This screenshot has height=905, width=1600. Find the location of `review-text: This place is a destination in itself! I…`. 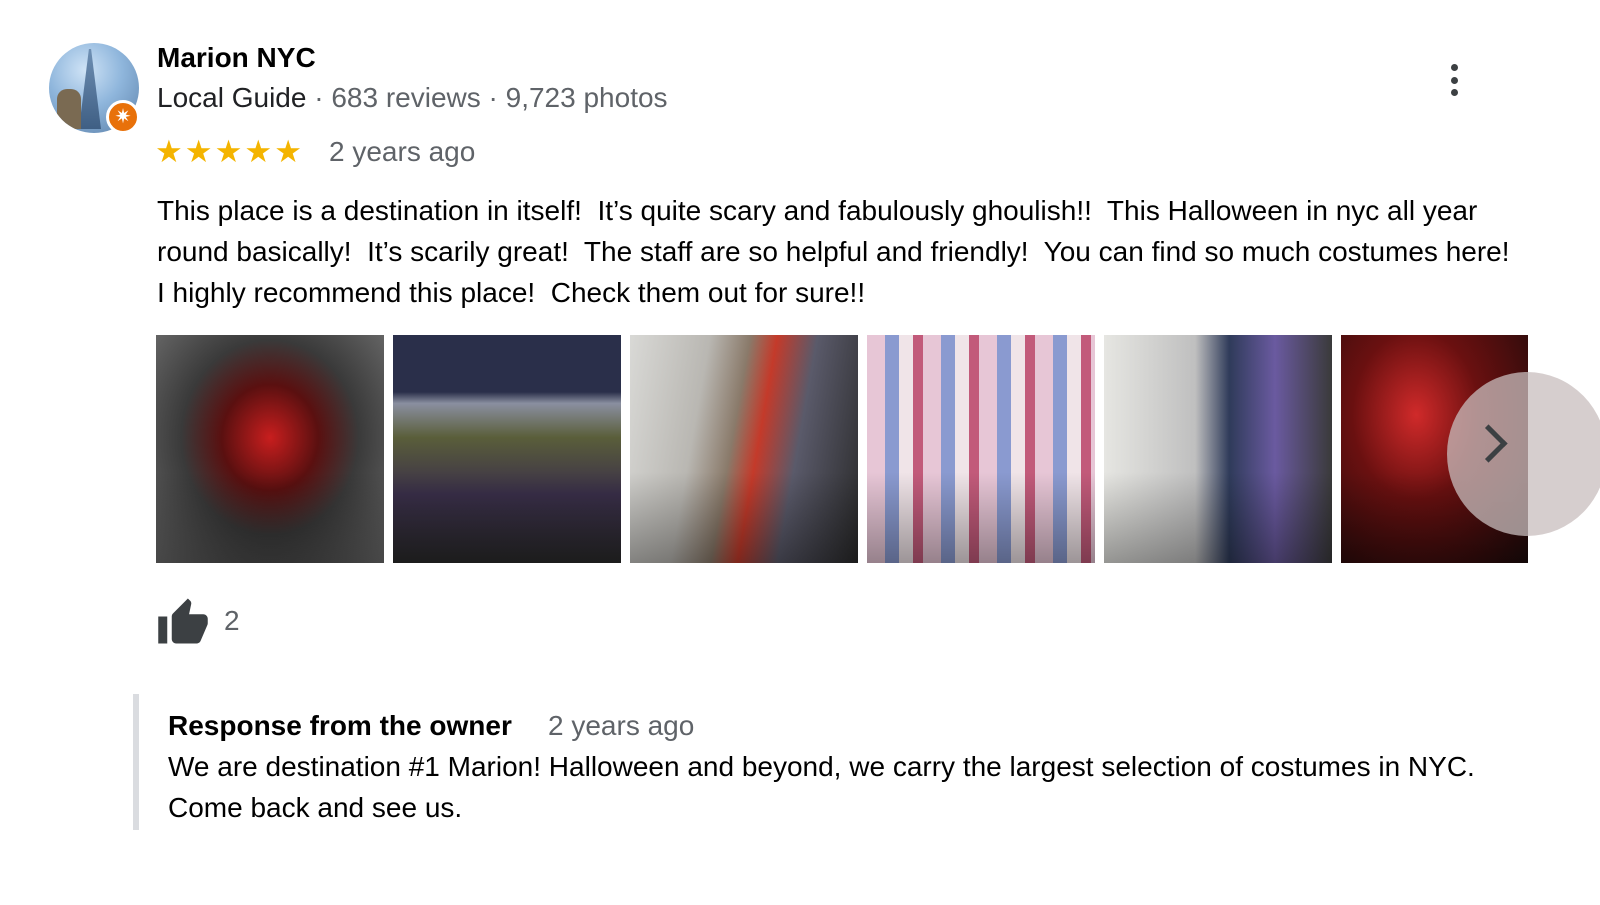

review-text: This place is a destination in itself! I… is located at coordinates (841, 251).